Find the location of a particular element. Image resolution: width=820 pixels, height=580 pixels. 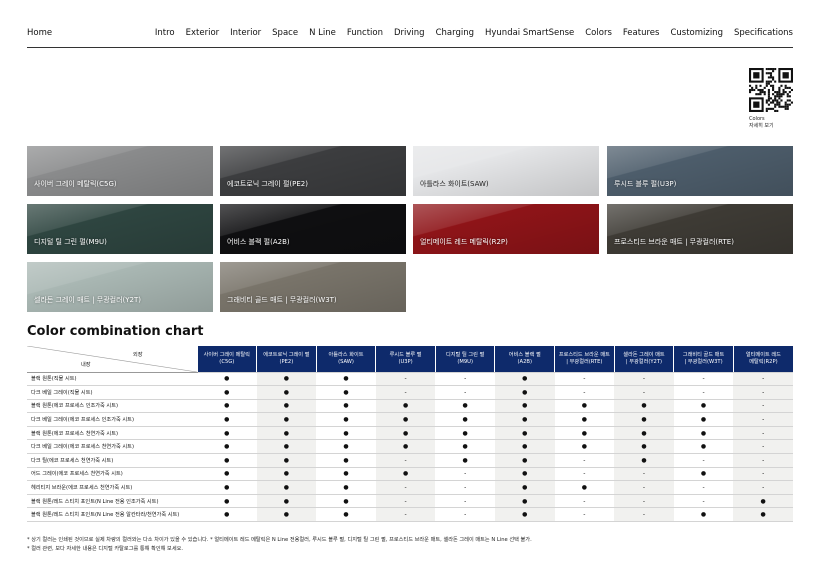

swatch-label: 아틀라스 화이트(SAW) is located at coordinates (454, 184).